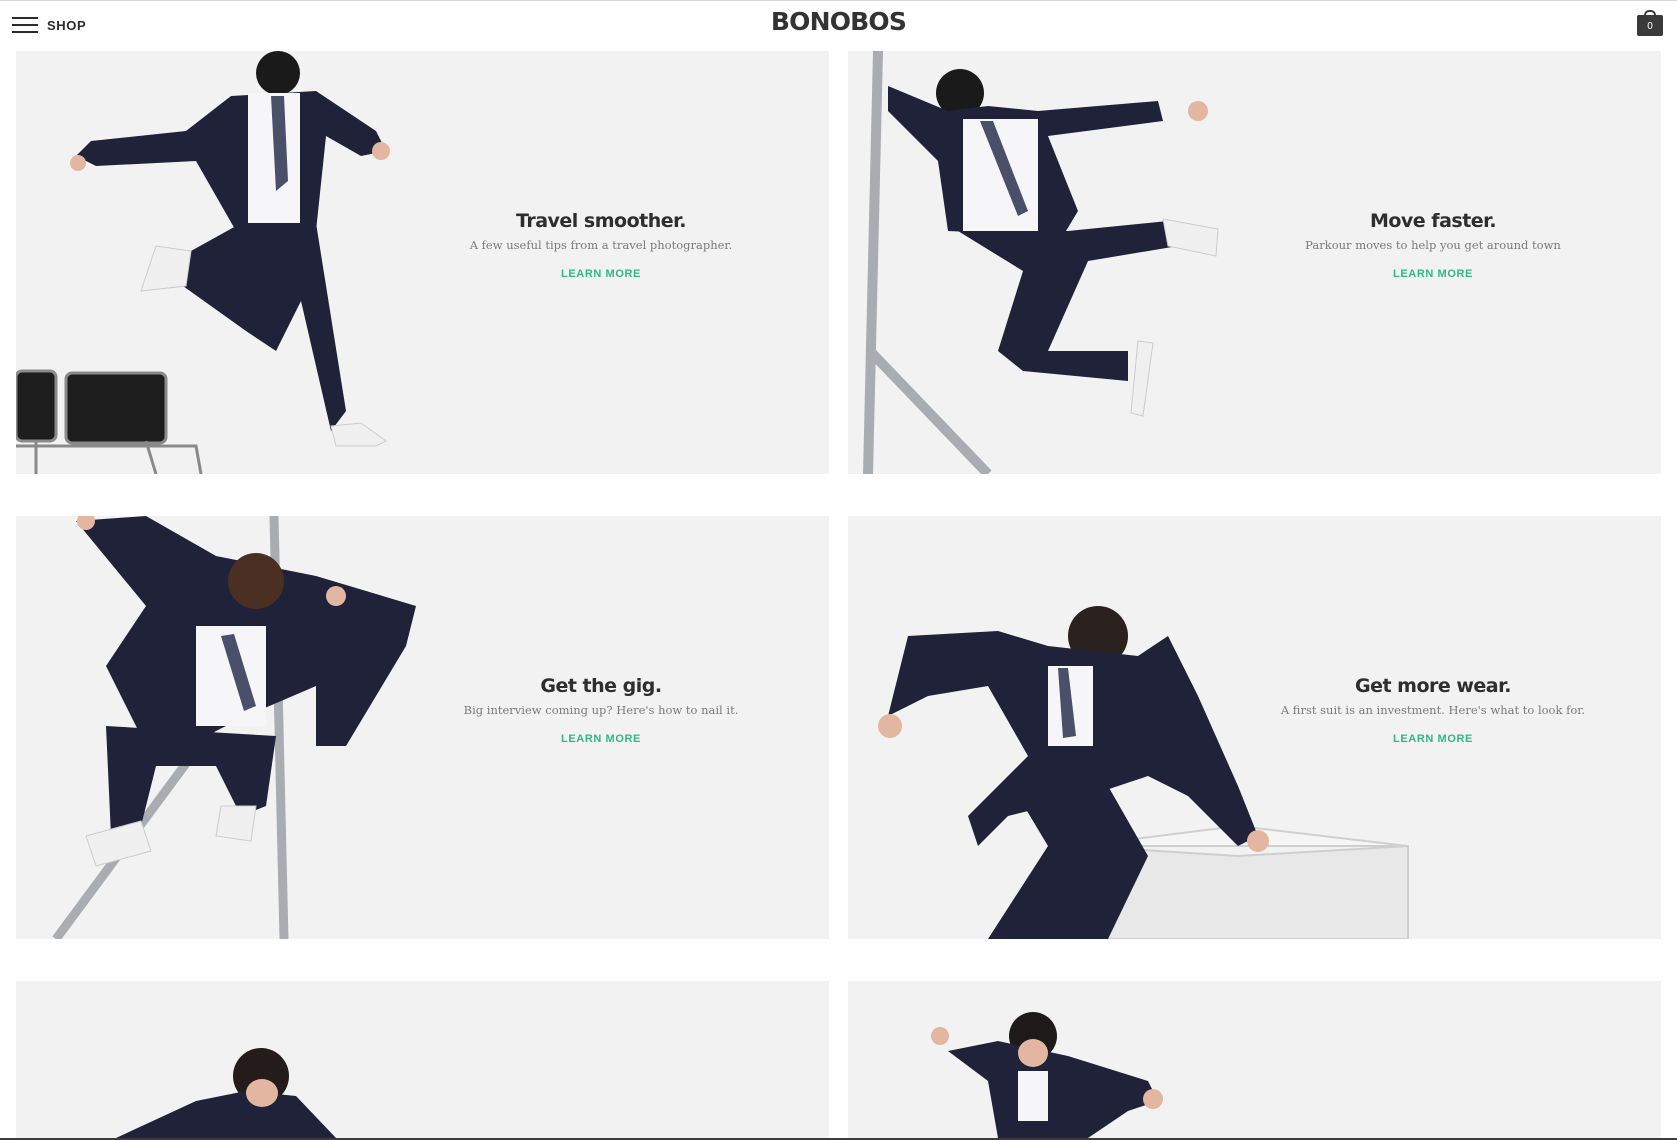 This screenshot has width=1677, height=1140. Describe the element at coordinates (1650, 25) in the screenshot. I see `cart-count-badge: 0` at that location.